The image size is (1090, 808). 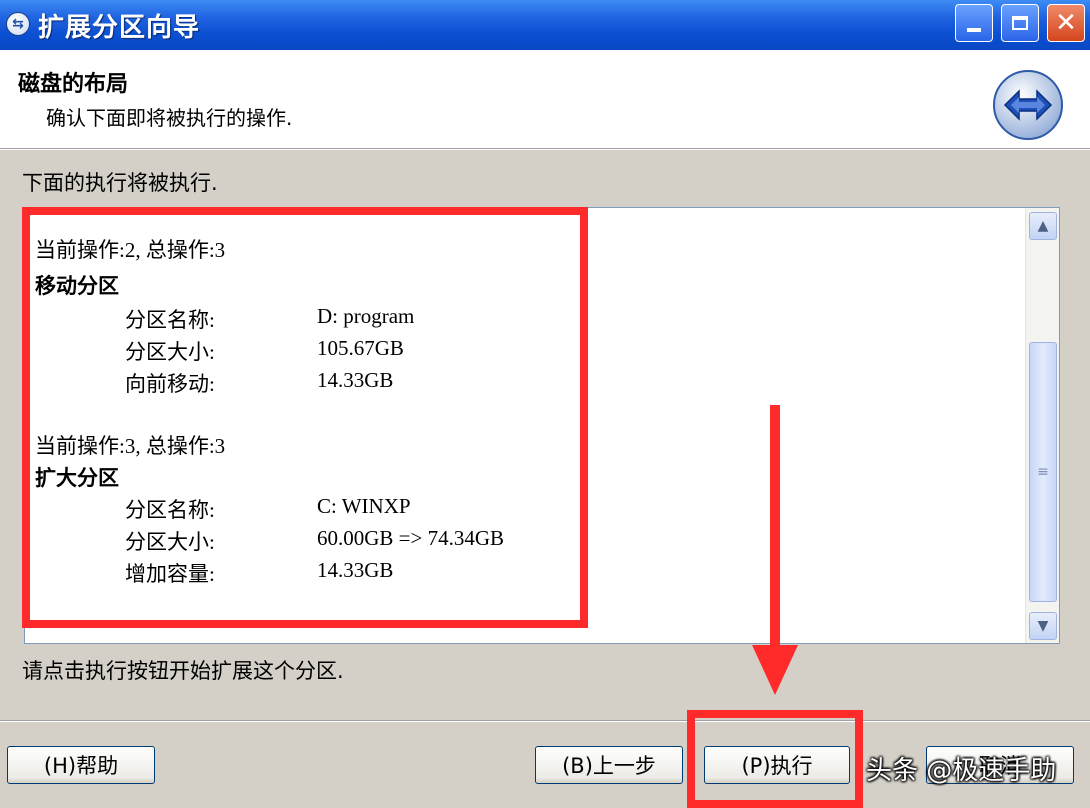 What do you see at coordinates (120, 183) in the screenshot?
I see `lead-text: 下面的执行将被执行.` at bounding box center [120, 183].